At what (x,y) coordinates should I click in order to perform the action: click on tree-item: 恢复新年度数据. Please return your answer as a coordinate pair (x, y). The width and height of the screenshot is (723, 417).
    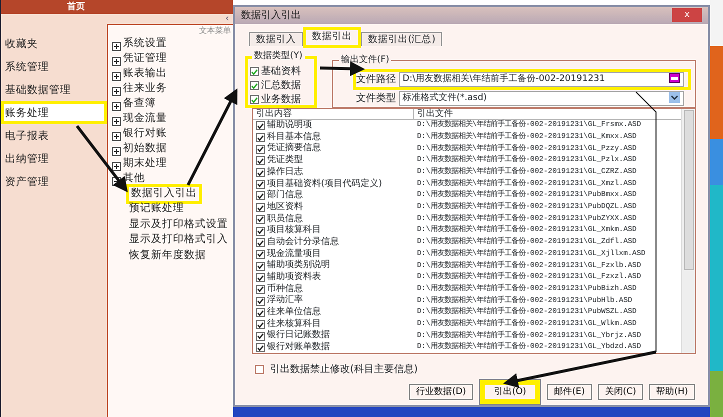
    Looking at the image, I should click on (167, 256).